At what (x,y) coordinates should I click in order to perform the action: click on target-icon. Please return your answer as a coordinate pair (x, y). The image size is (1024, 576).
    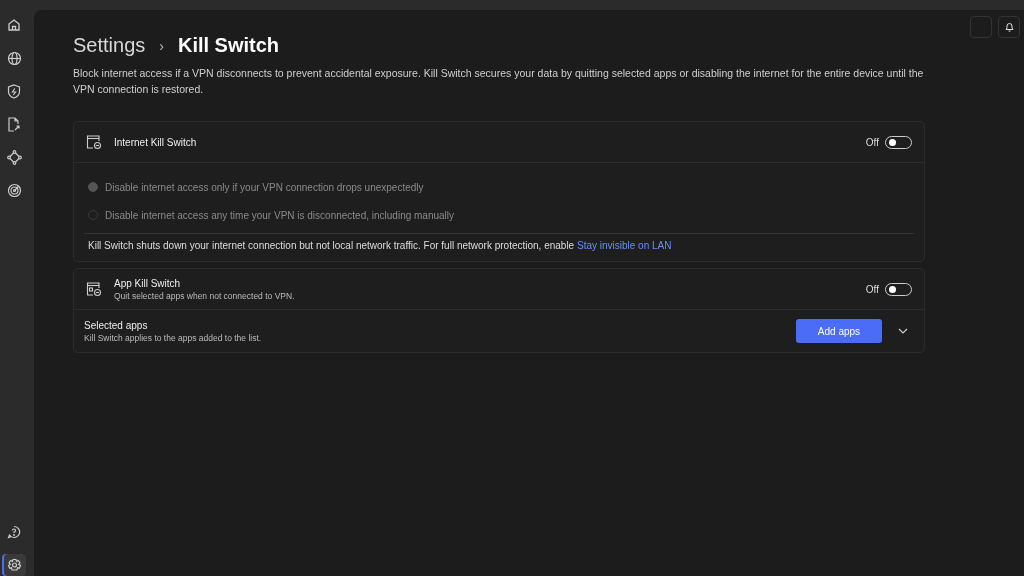
    Looking at the image, I should click on (14, 190).